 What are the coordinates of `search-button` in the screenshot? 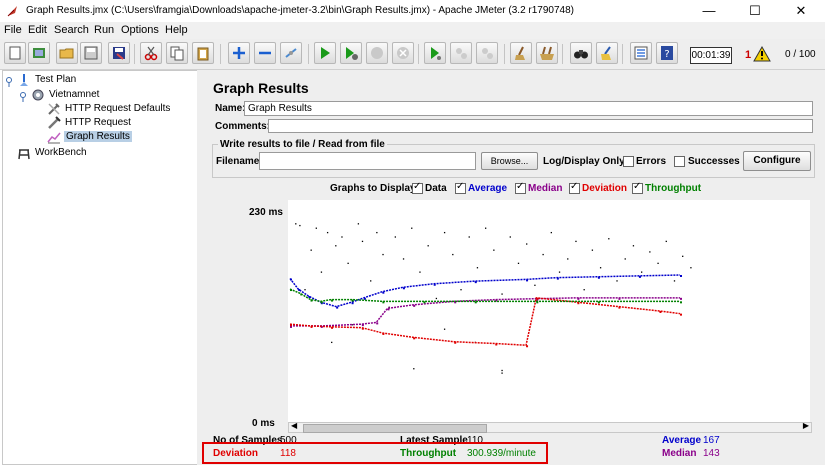 It's located at (581, 53).